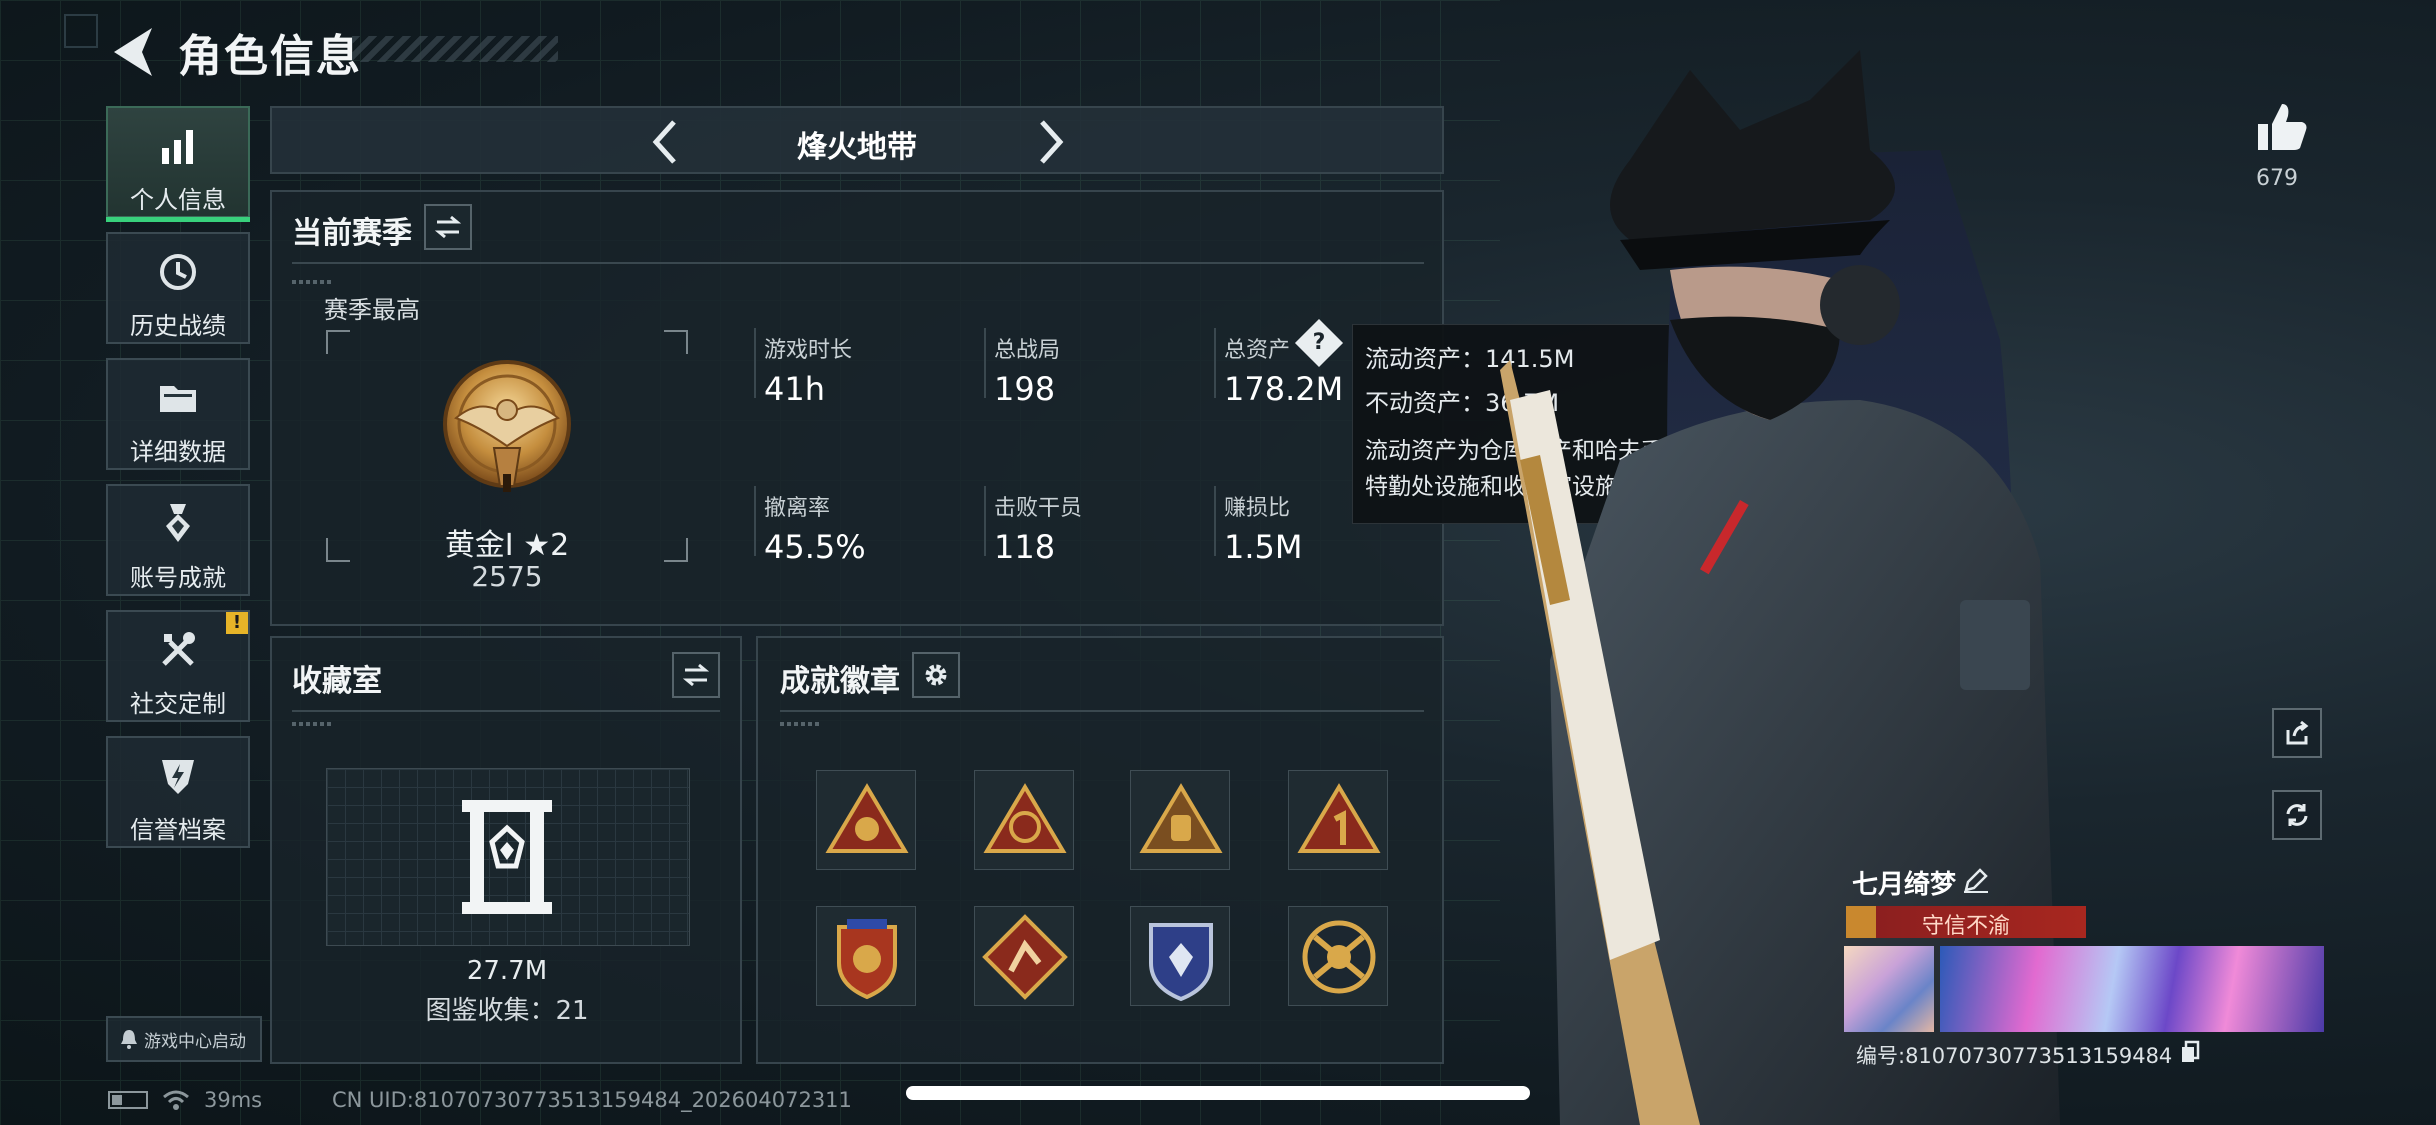 This screenshot has height=1125, width=2436. What do you see at coordinates (178, 649) in the screenshot?
I see `tools-icon` at bounding box center [178, 649].